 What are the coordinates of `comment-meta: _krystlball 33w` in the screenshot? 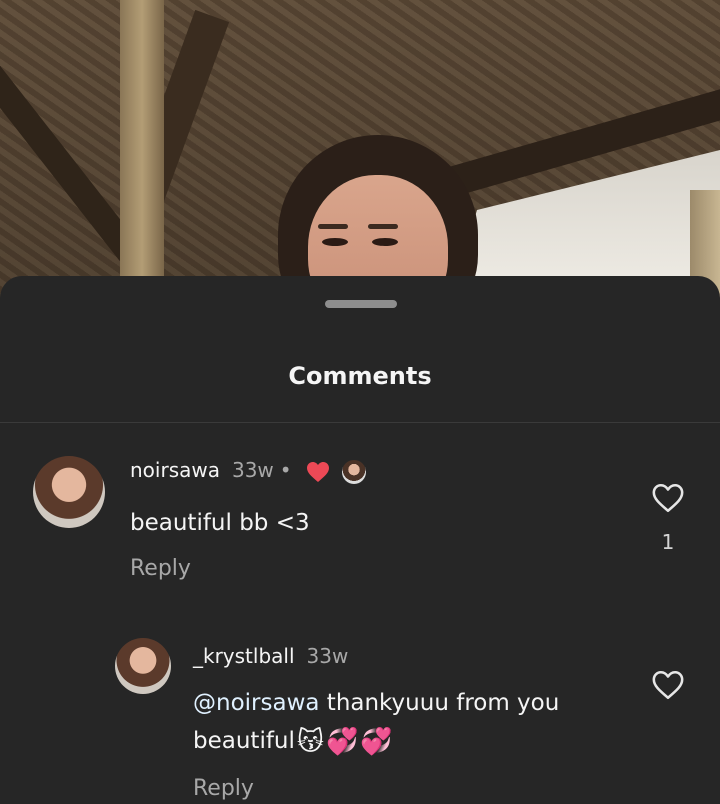 It's located at (270, 656).